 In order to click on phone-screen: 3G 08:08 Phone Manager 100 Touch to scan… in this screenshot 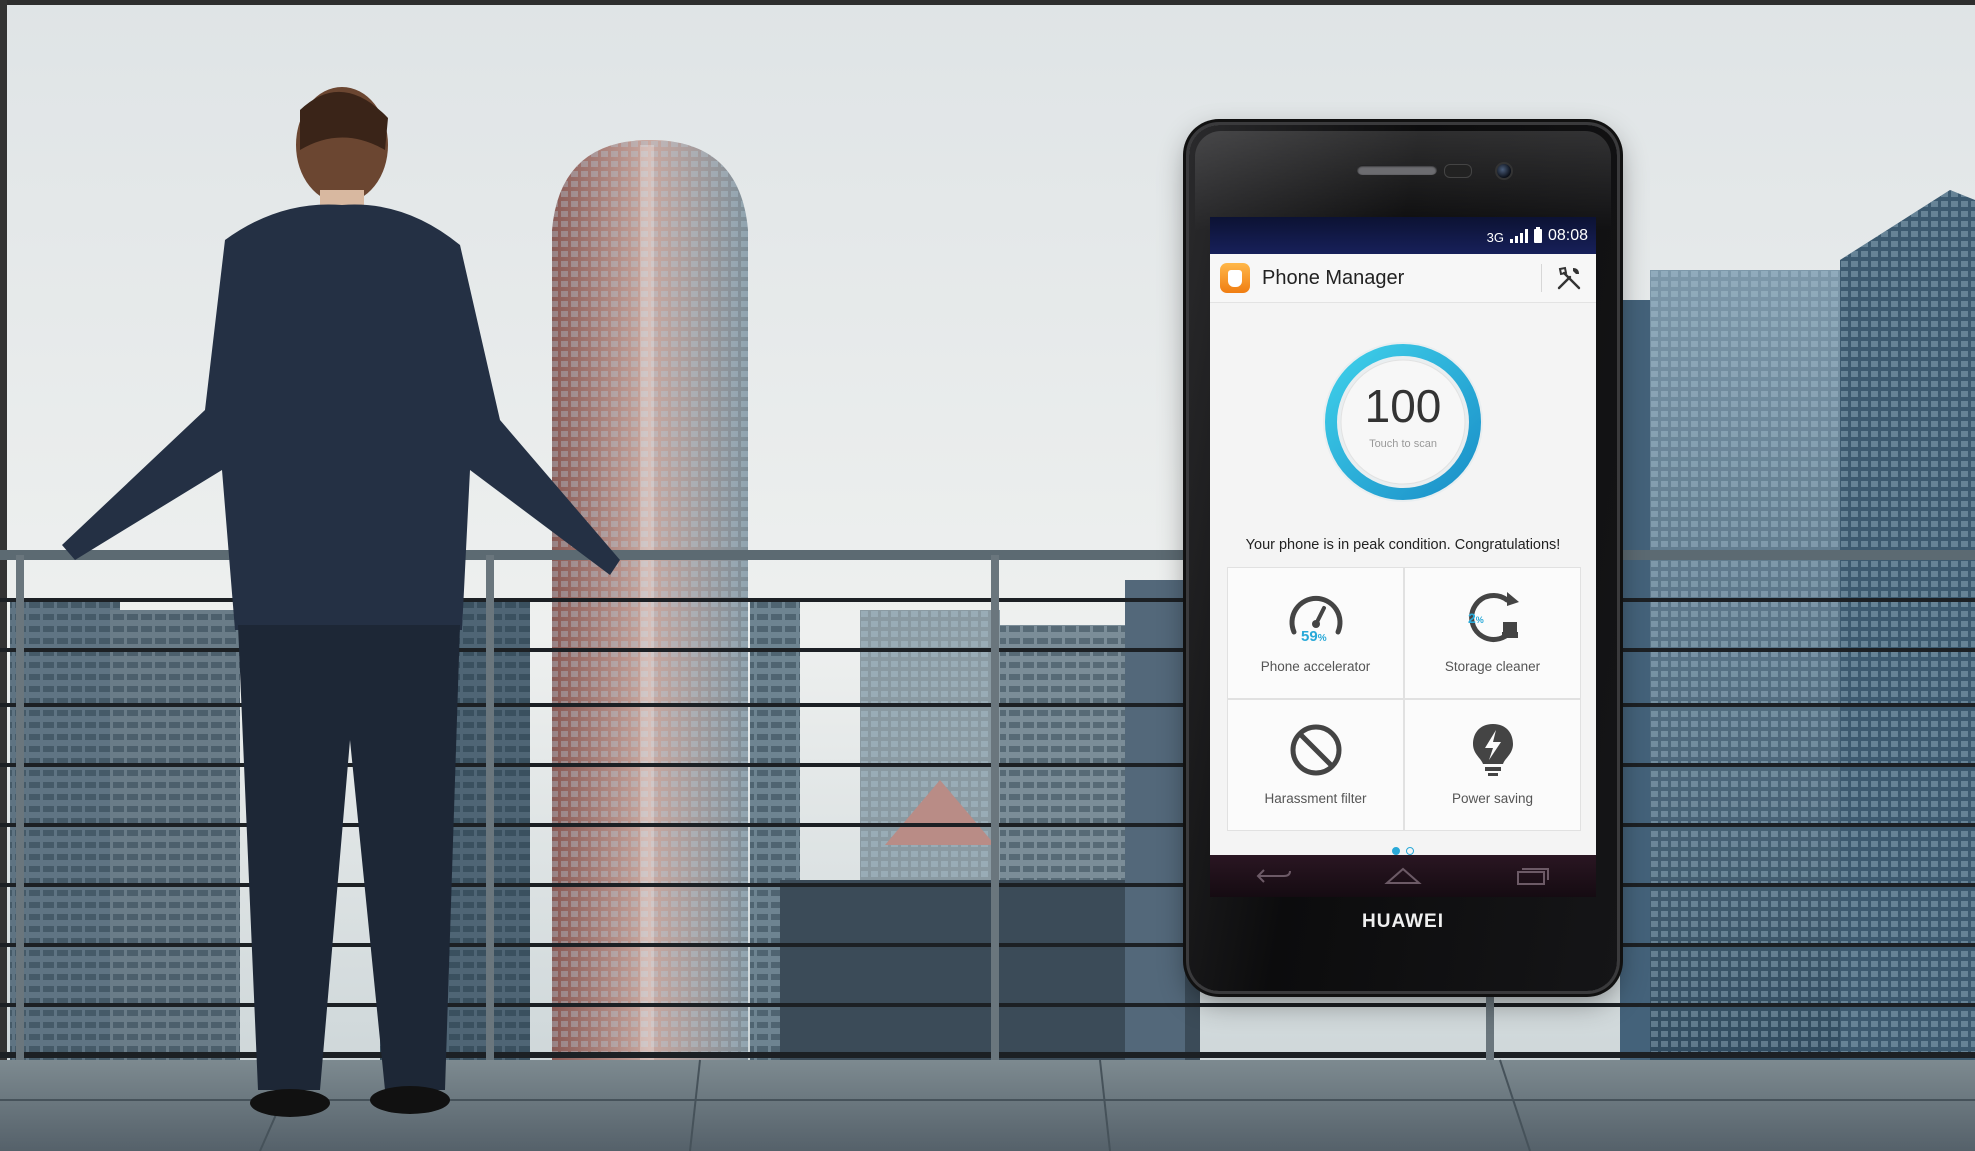, I will do `click(1403, 557)`.